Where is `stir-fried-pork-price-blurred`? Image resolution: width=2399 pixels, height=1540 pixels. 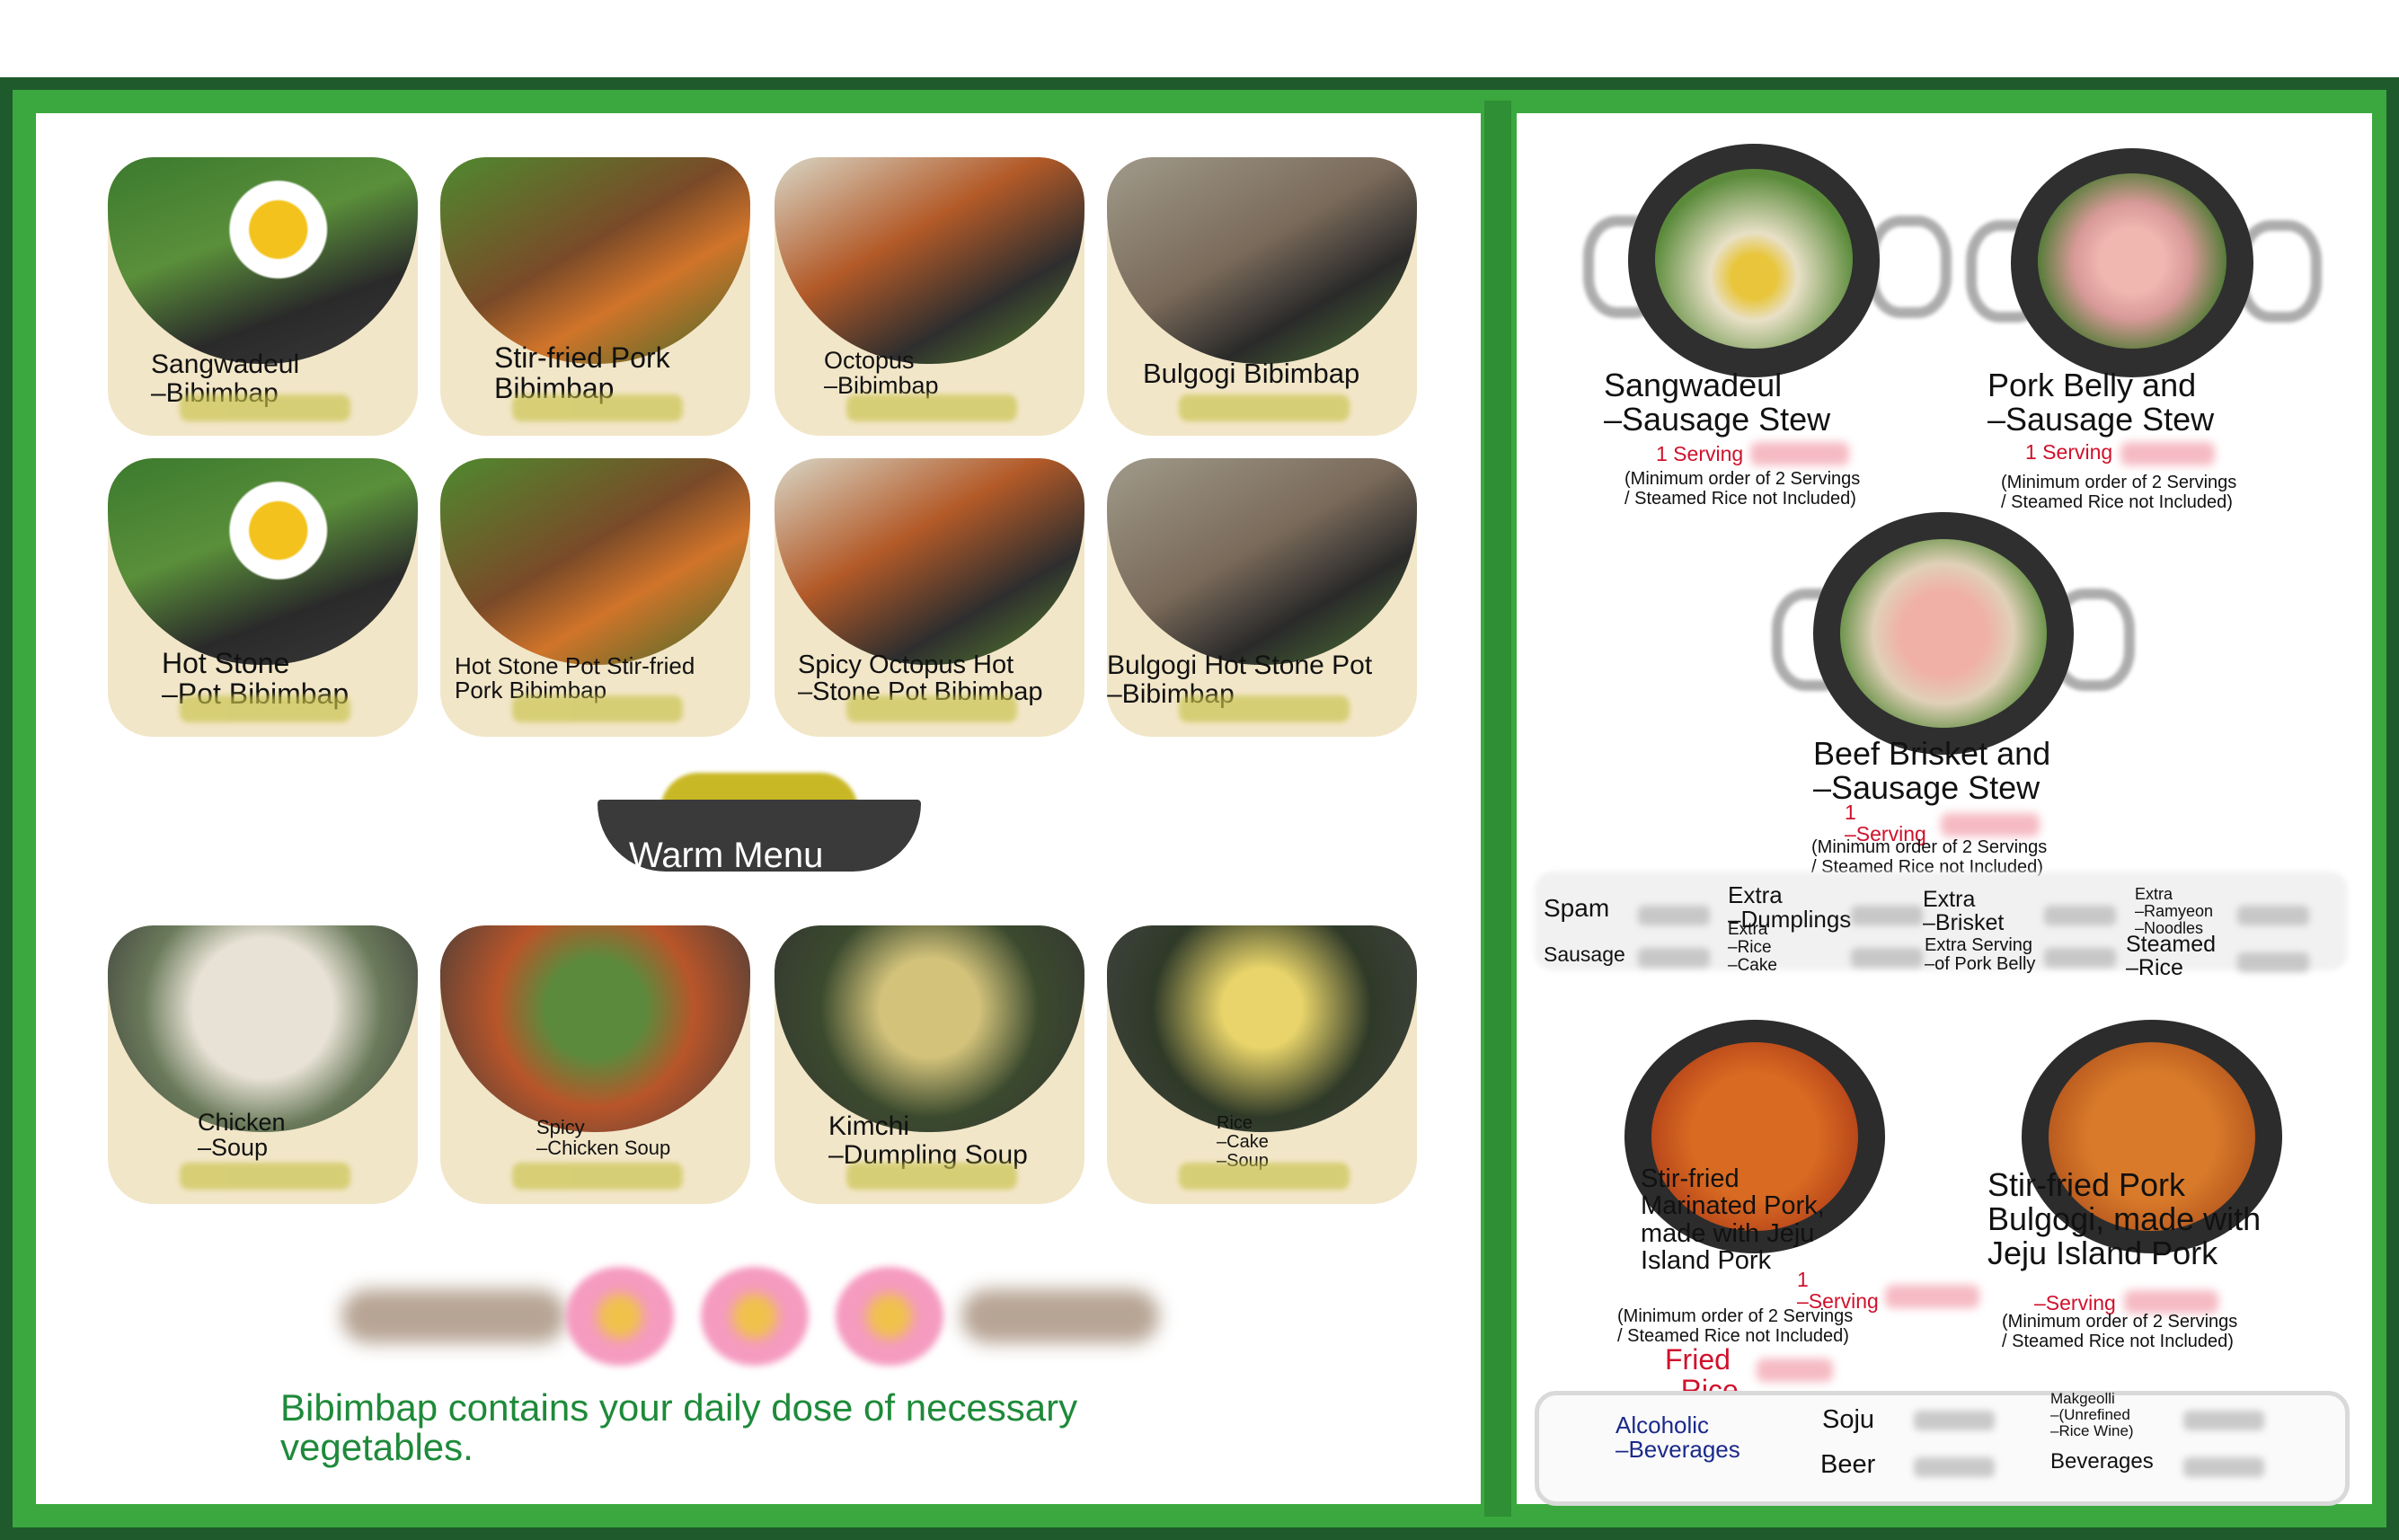
stir-fried-pork-price-blurred is located at coordinates (1932, 1296).